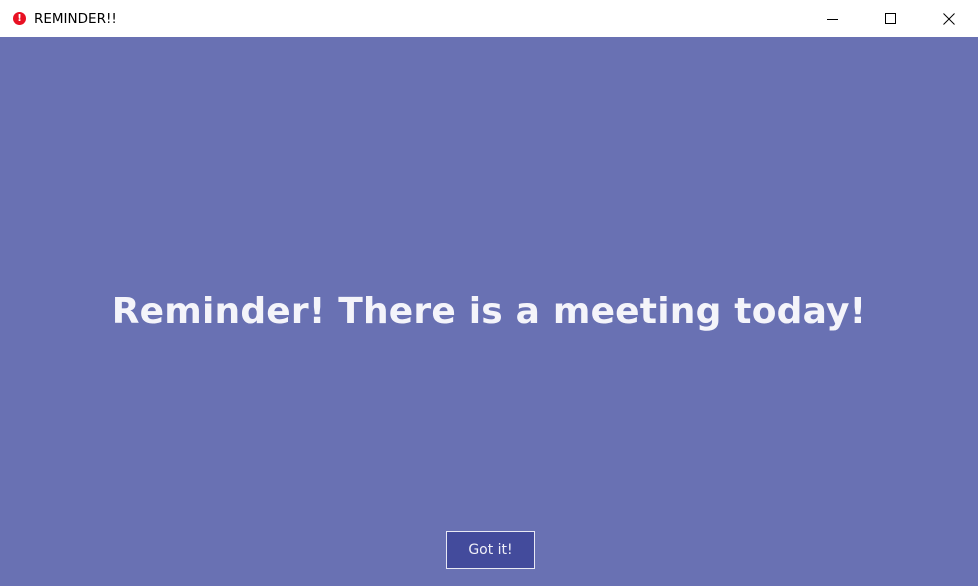 This screenshot has width=978, height=586. I want to click on close-button, so click(949, 18).